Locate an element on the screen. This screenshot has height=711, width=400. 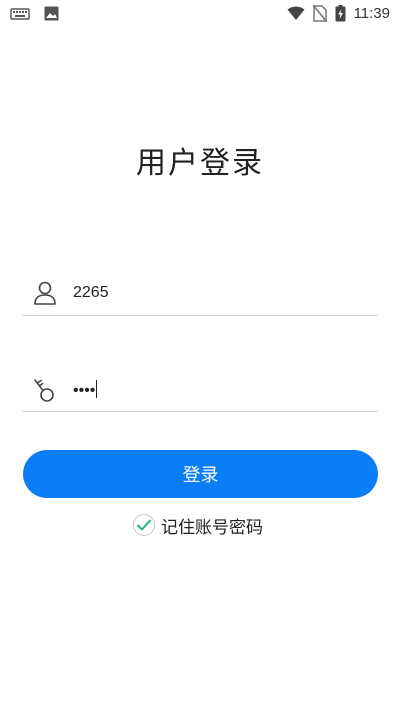
remember-account: 记住账号密码 is located at coordinates (198, 525).